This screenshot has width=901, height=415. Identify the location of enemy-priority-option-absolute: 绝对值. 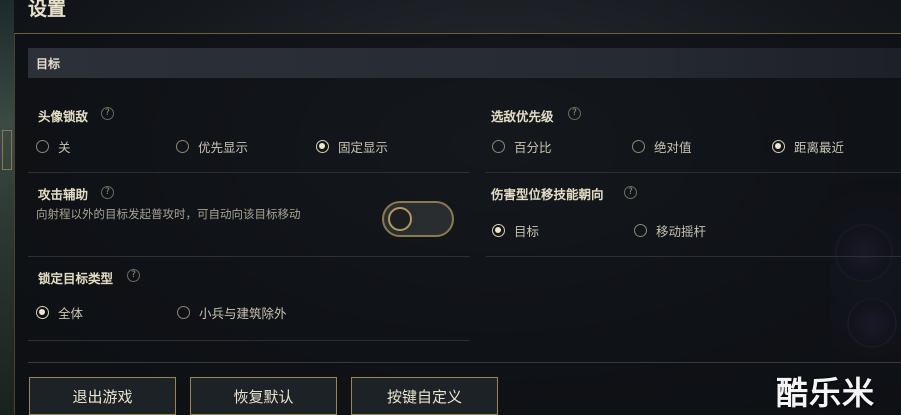
(662, 146).